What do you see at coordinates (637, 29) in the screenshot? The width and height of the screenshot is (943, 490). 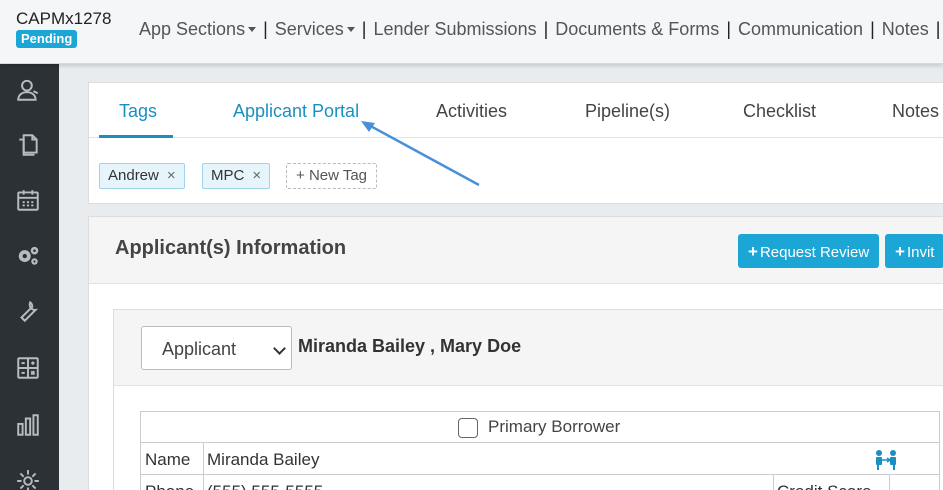 I see `nav-documents-forms: Documents & Forms` at bounding box center [637, 29].